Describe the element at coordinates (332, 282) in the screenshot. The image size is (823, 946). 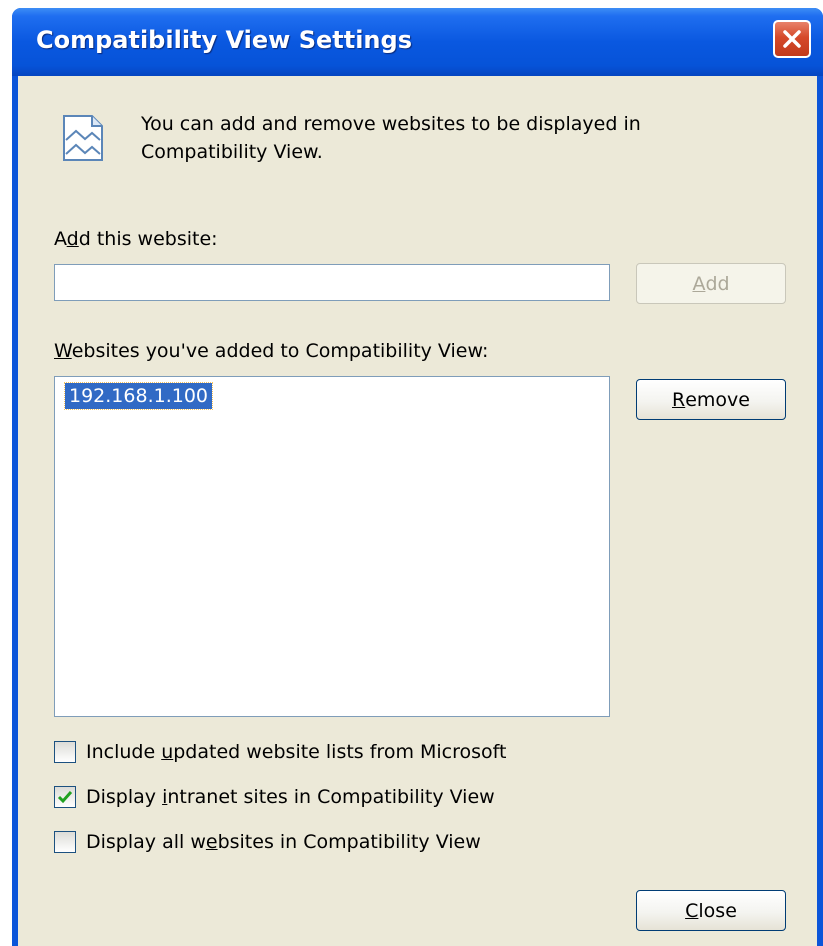
I see `add-website-input` at that location.